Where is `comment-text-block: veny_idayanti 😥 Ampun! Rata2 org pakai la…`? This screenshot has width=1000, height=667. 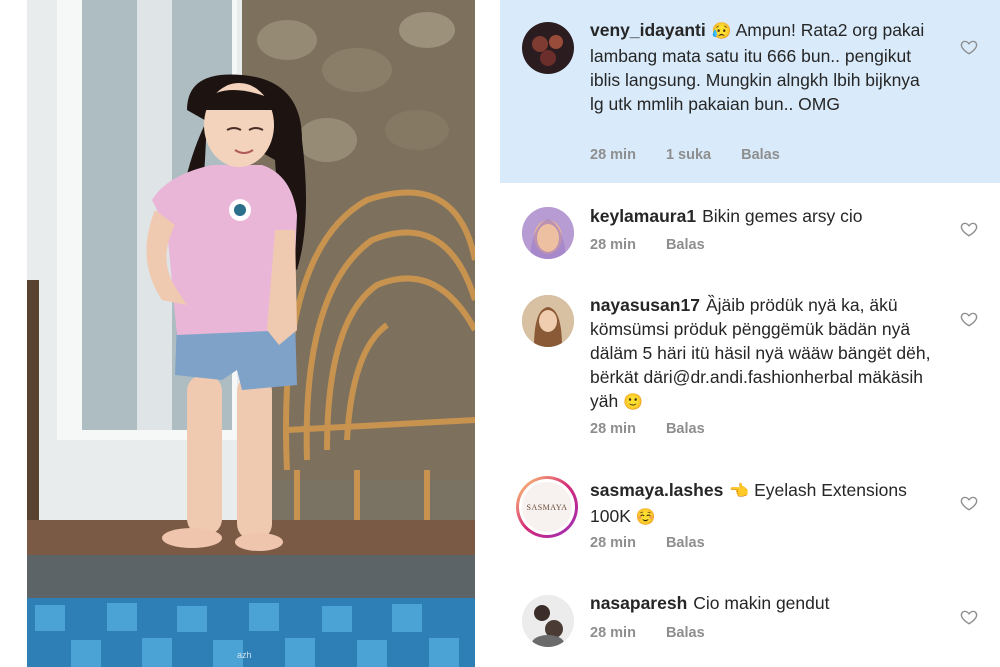
comment-text-block: veny_idayanti 😥 Ampun! Rata2 org pakai la… is located at coordinates (762, 67).